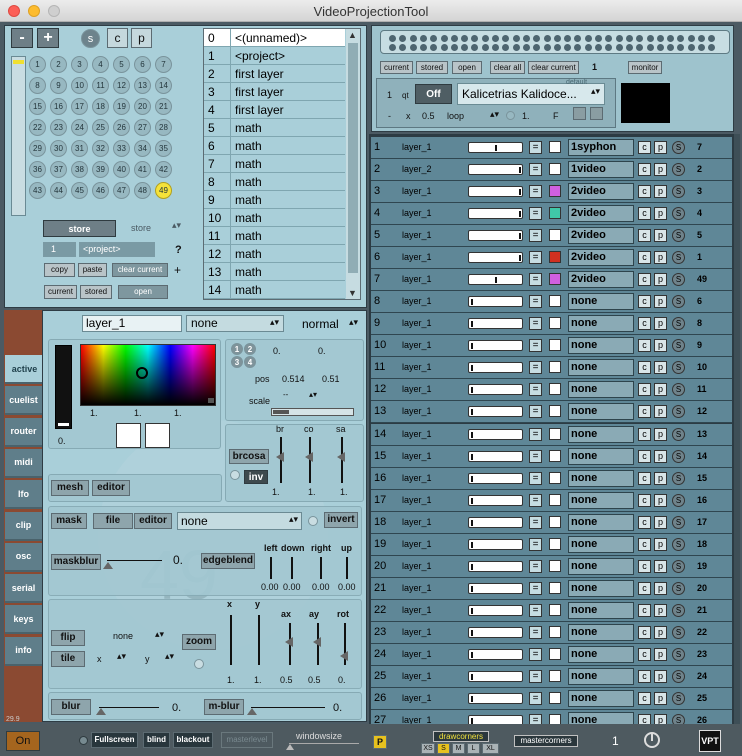 Image resolution: width=742 pixels, height=756 pixels. Describe the element at coordinates (274, 218) in the screenshot. I see `preset-list-item: 10 math` at that location.